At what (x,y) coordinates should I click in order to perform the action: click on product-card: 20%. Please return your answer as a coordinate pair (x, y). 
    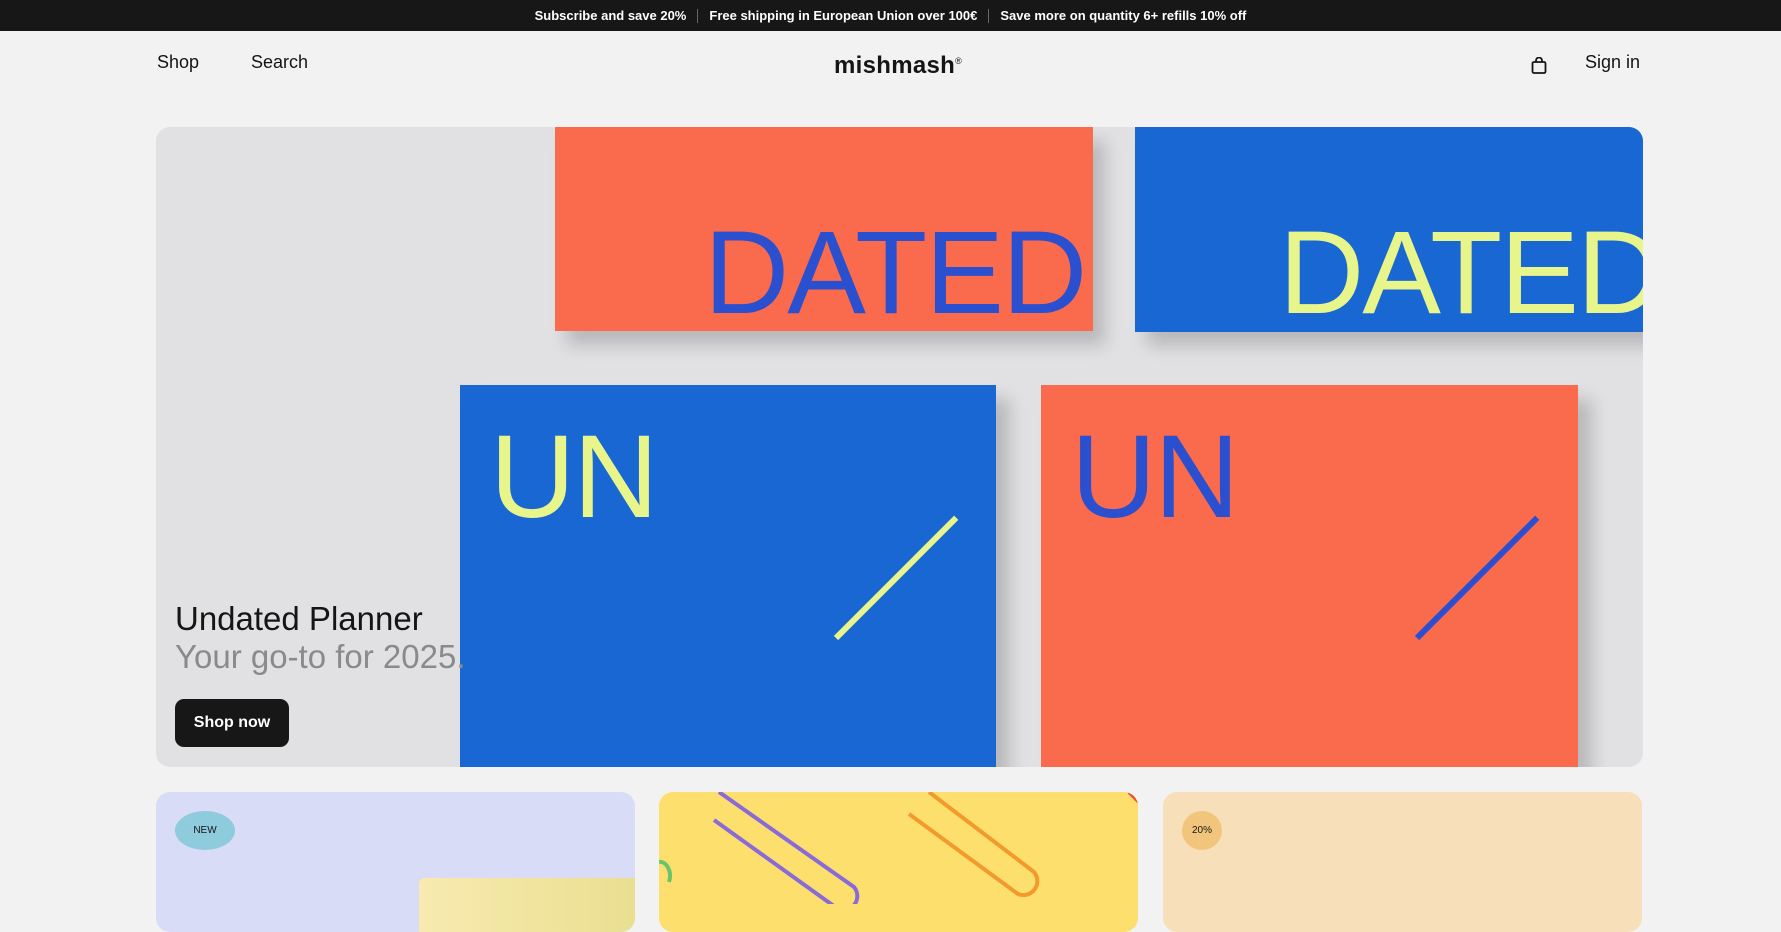
    Looking at the image, I should click on (1402, 862).